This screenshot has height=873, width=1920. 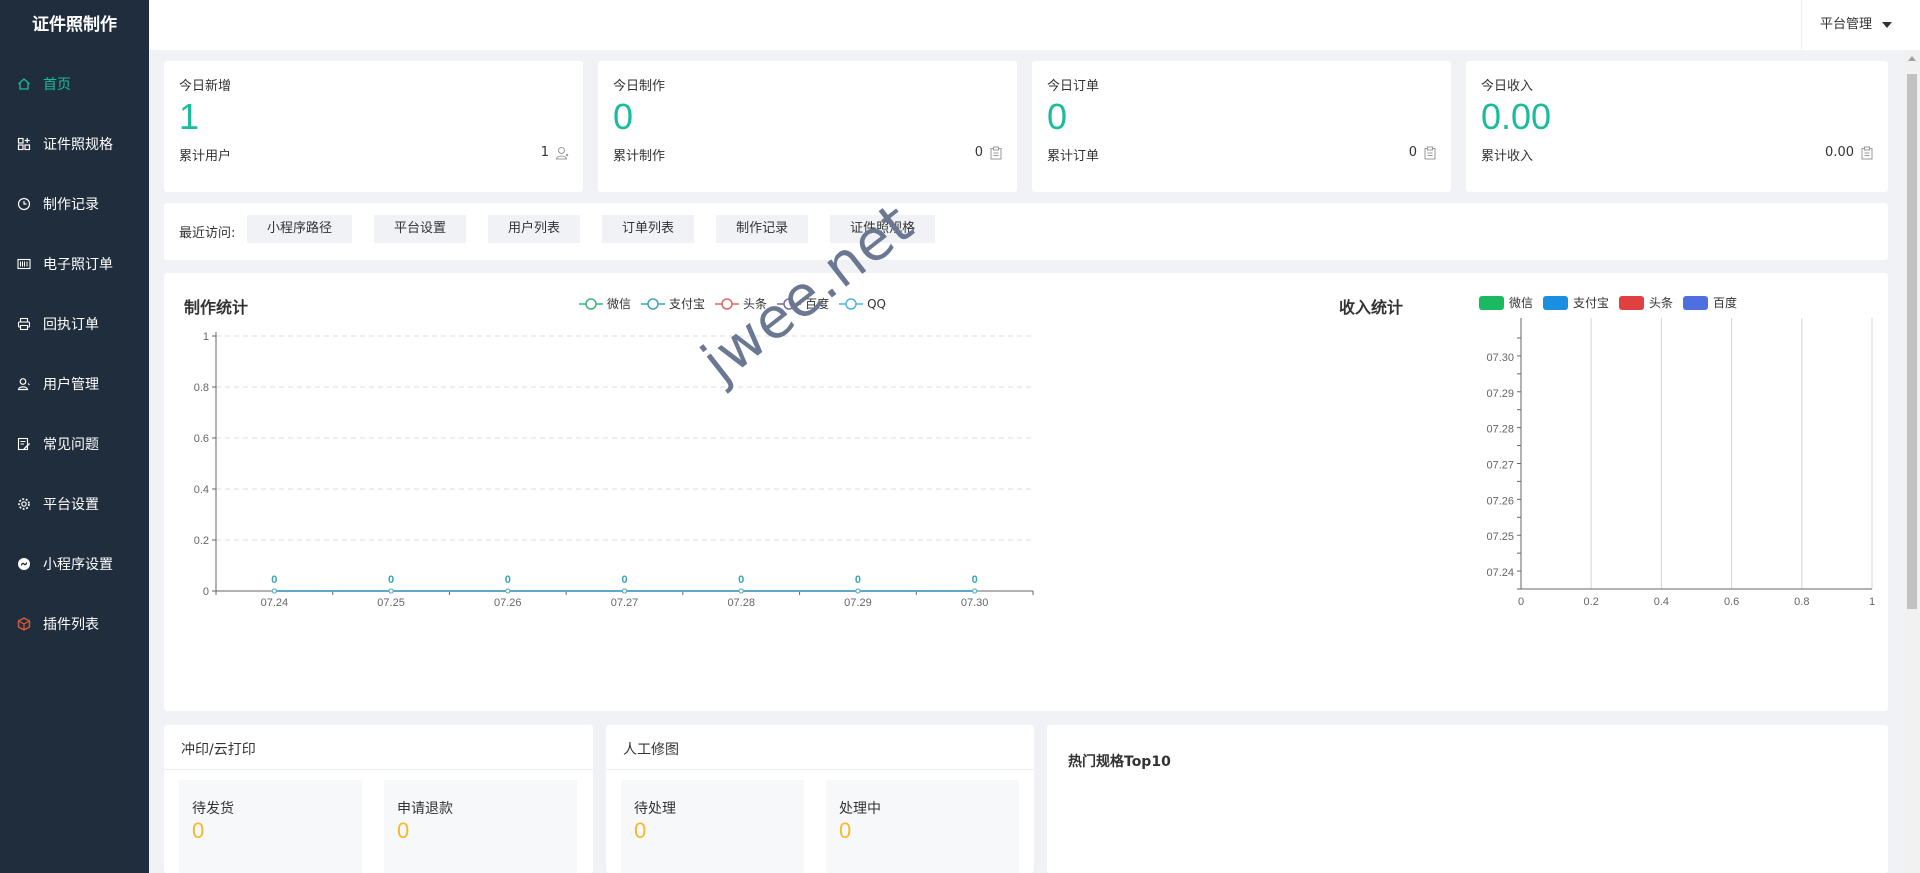 What do you see at coordinates (1034, 25) in the screenshot?
I see `top-bar: 平台管理` at bounding box center [1034, 25].